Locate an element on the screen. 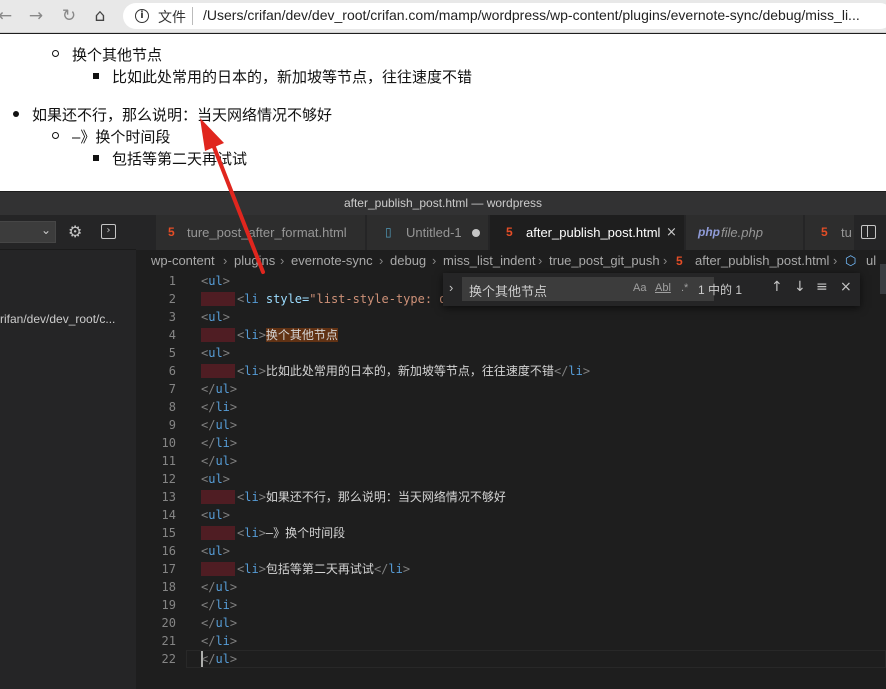 The image size is (886, 689). regex-icon: .* is located at coordinates (684, 288).